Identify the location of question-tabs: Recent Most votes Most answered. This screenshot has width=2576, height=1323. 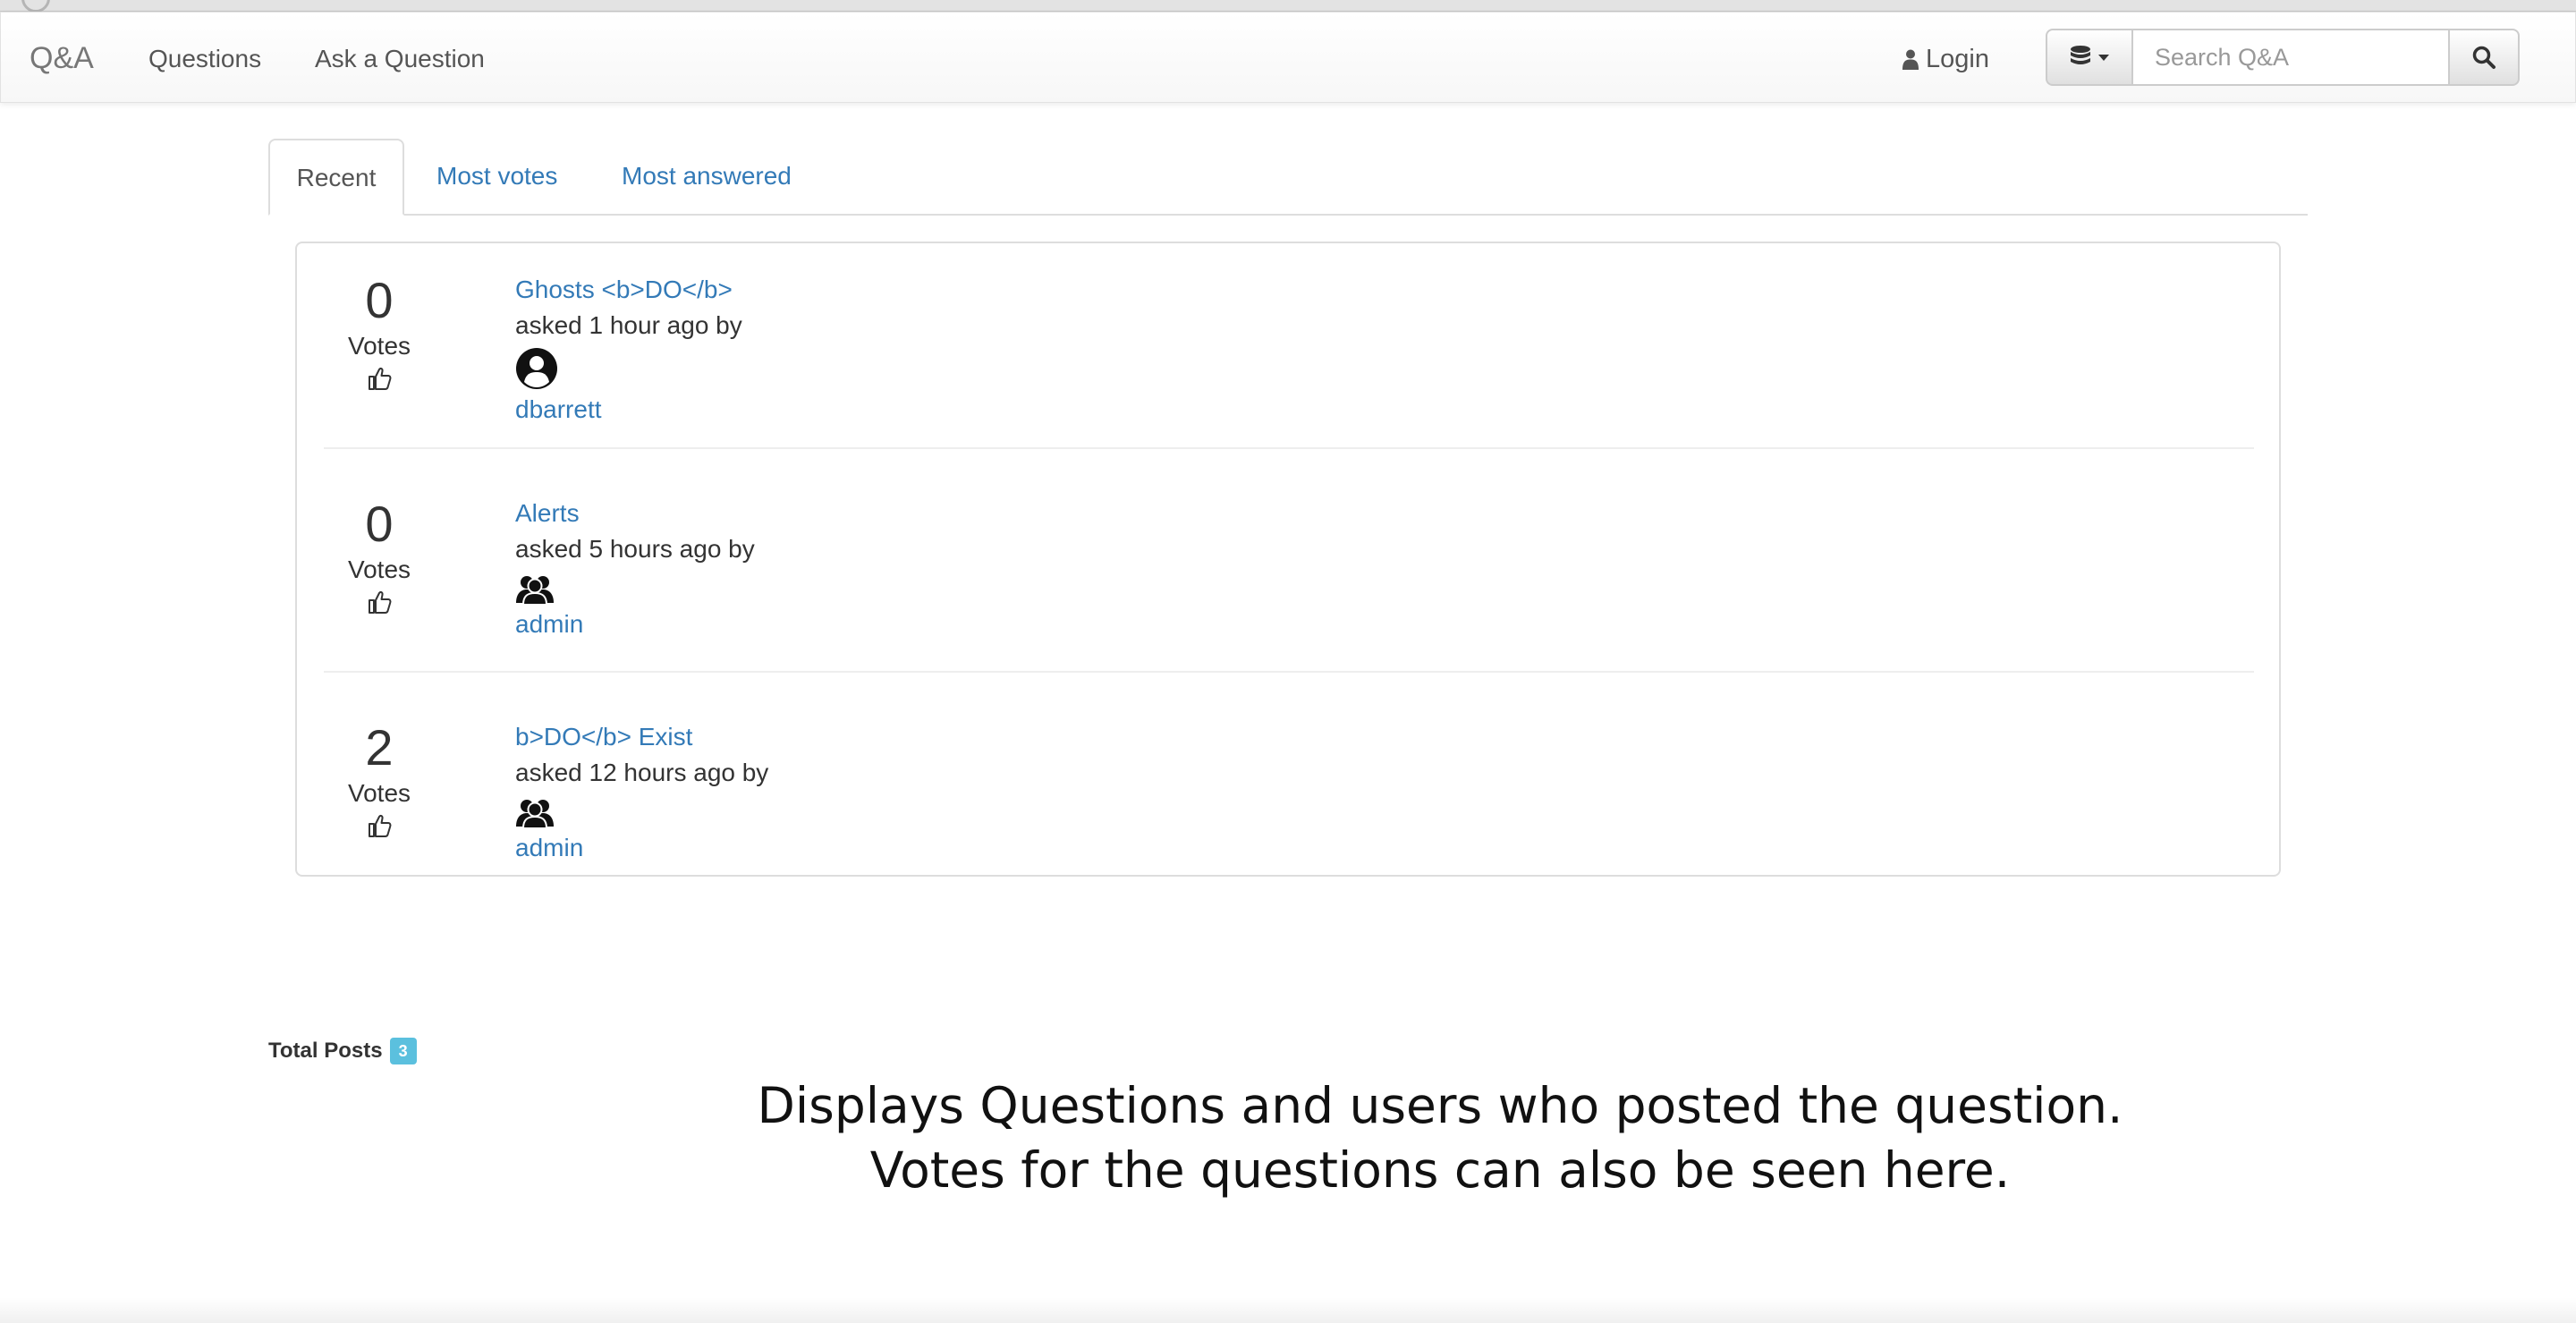
(1288, 177).